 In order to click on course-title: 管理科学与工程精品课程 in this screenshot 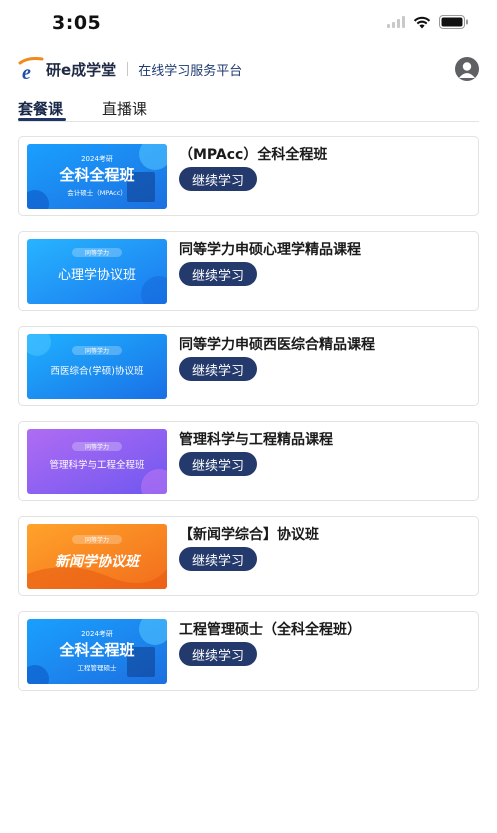, I will do `click(256, 440)`.